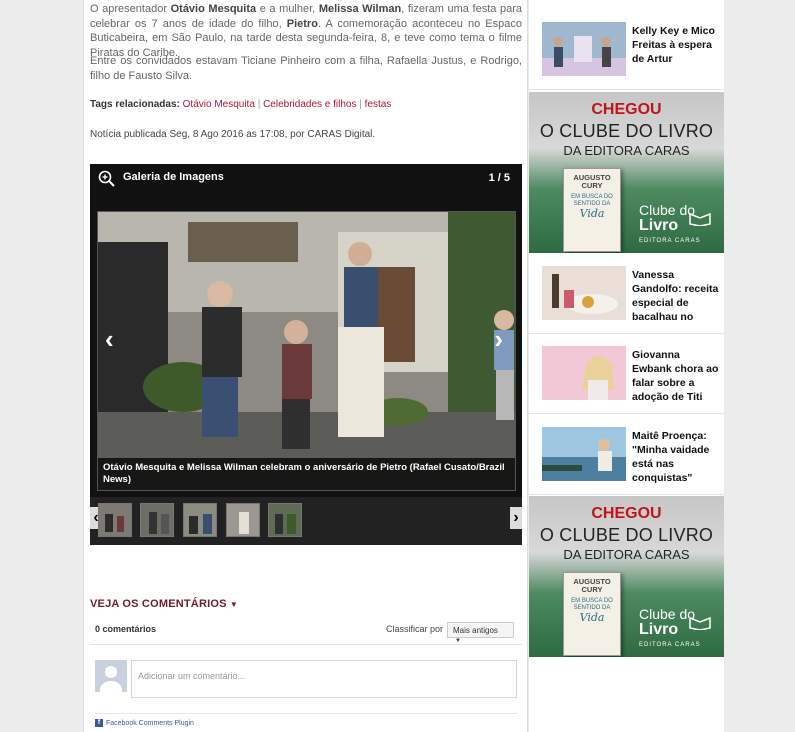 This screenshot has width=795, height=732. Describe the element at coordinates (130, 9) in the screenshot. I see `text-segment: O apresentador` at that location.